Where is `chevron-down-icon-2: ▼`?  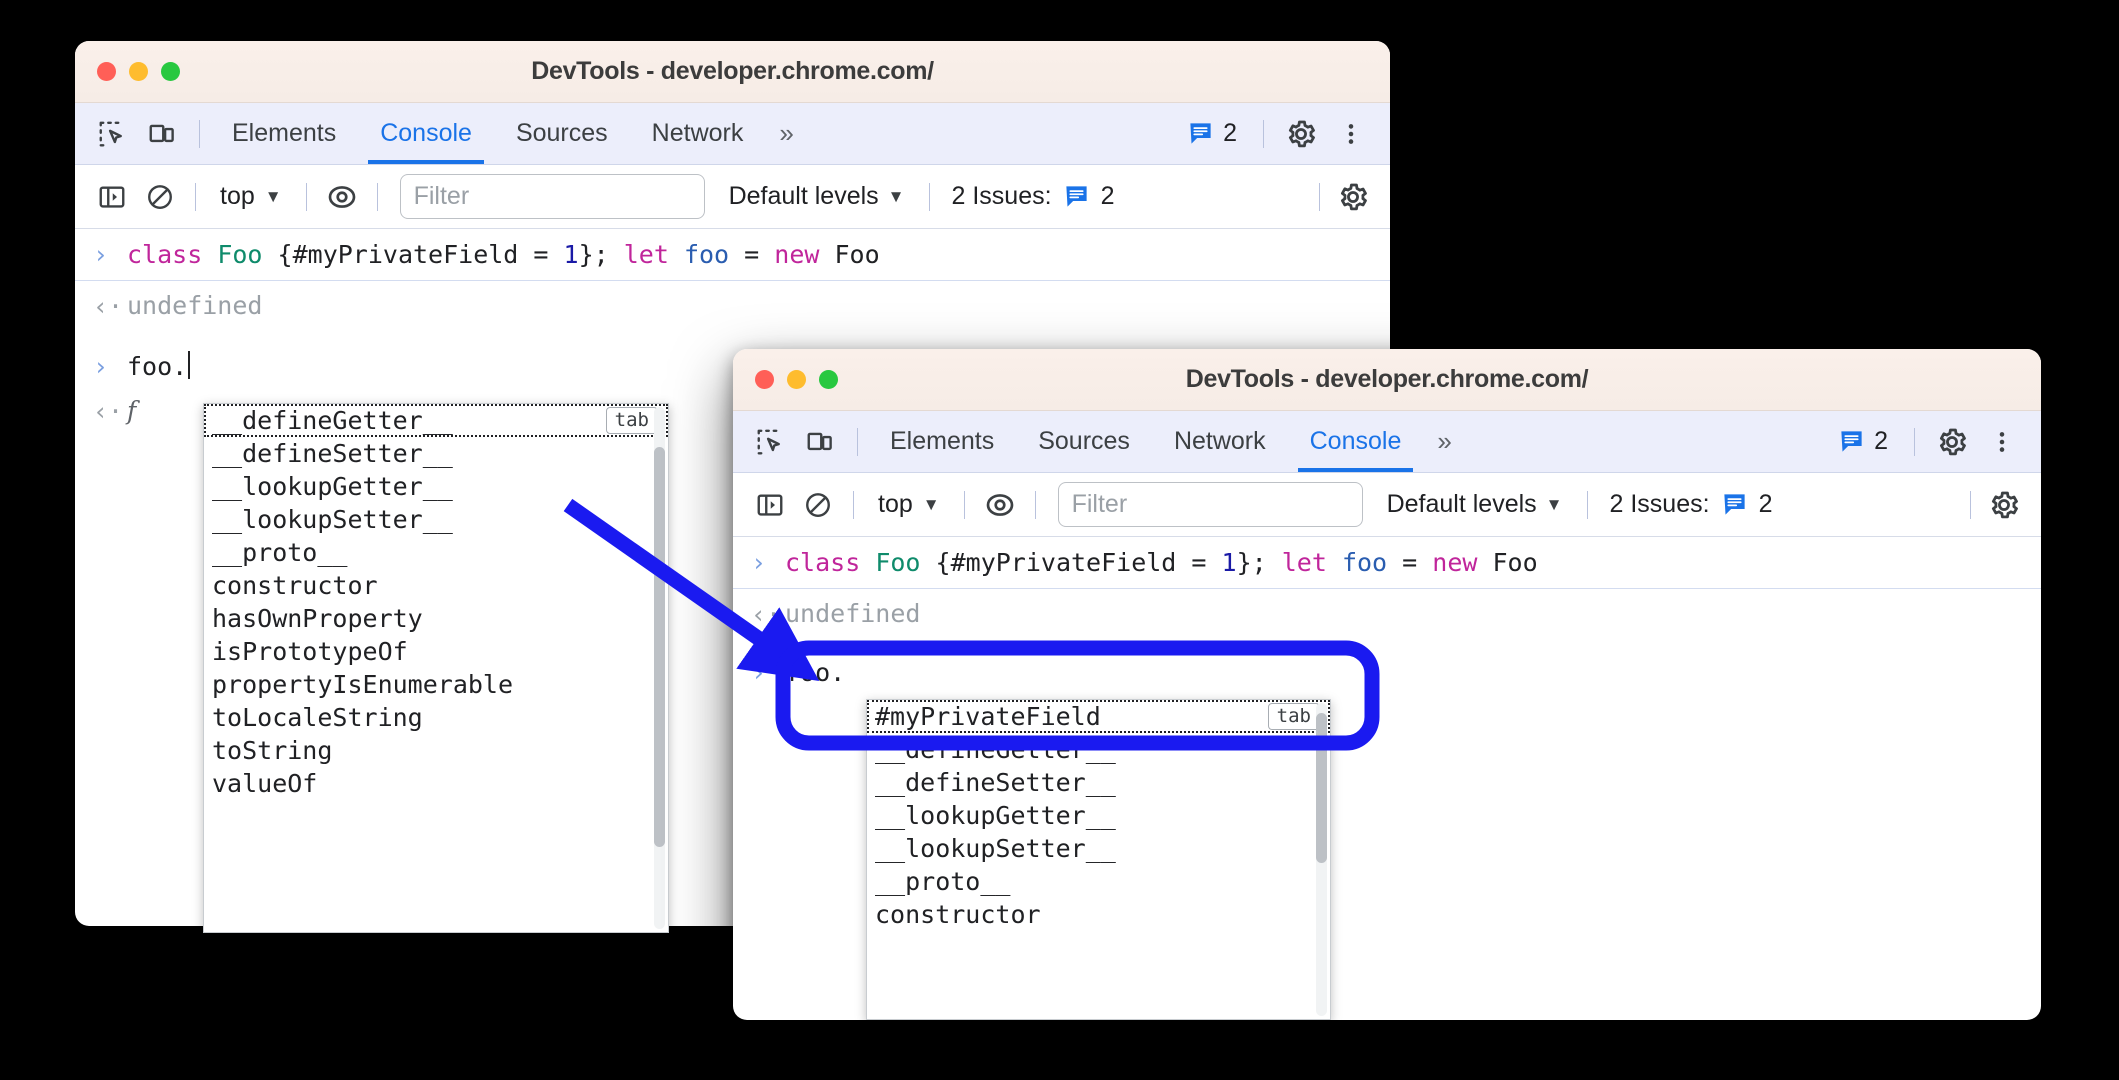
chevron-down-icon-2: ▼ is located at coordinates (896, 196).